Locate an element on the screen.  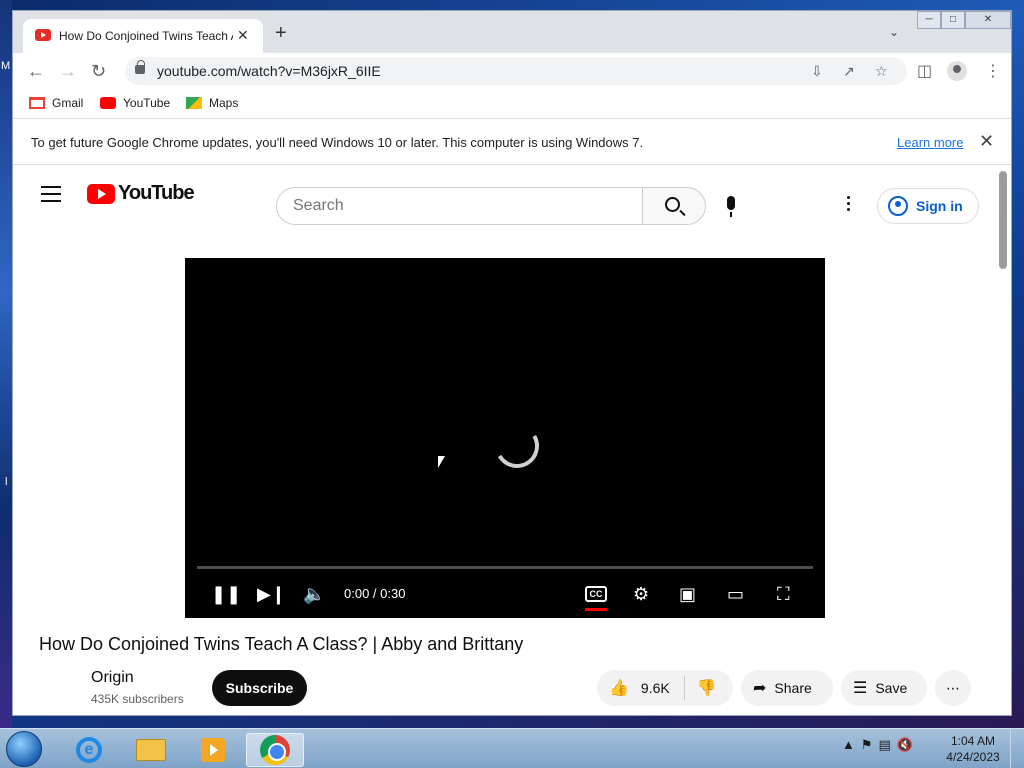
bookmark-maps: Maps is located at coordinates (212, 103).